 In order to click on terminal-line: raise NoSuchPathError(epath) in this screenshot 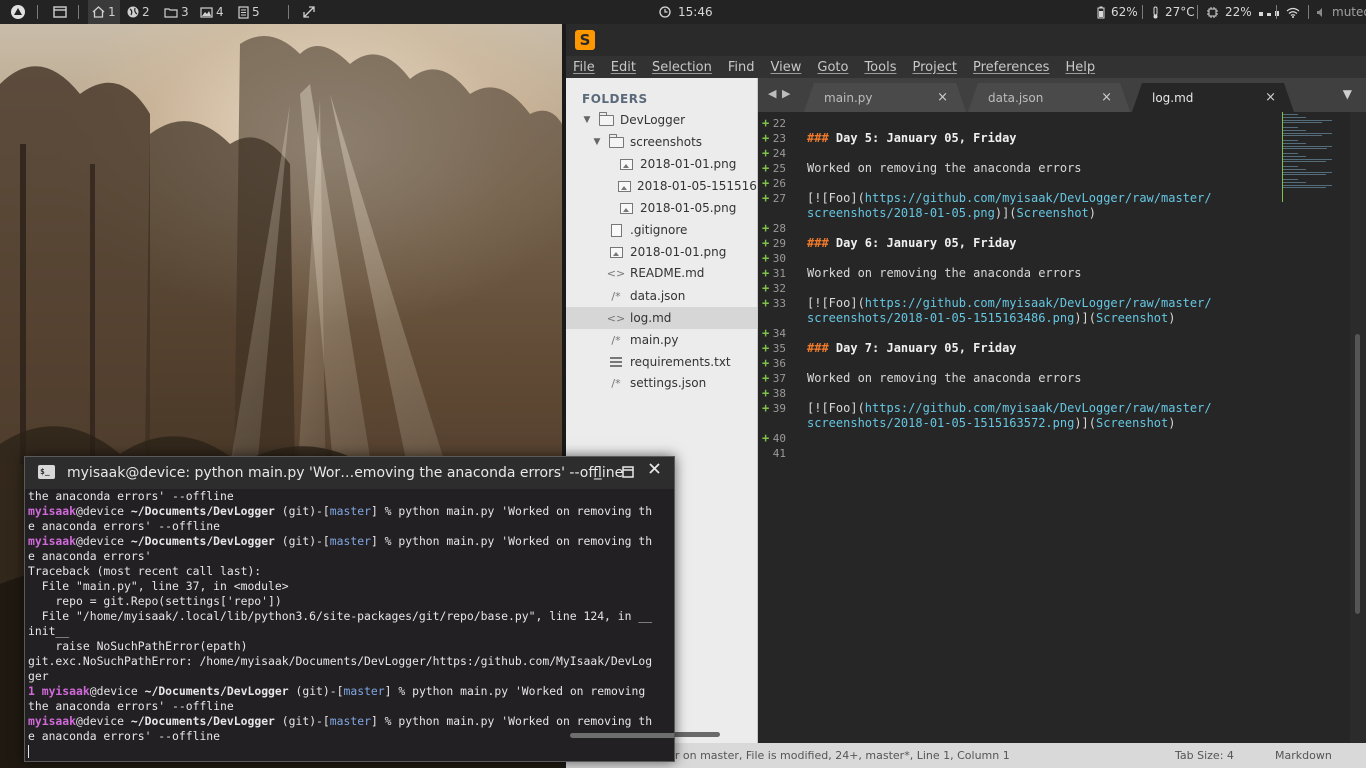, I will do `click(138, 646)`.